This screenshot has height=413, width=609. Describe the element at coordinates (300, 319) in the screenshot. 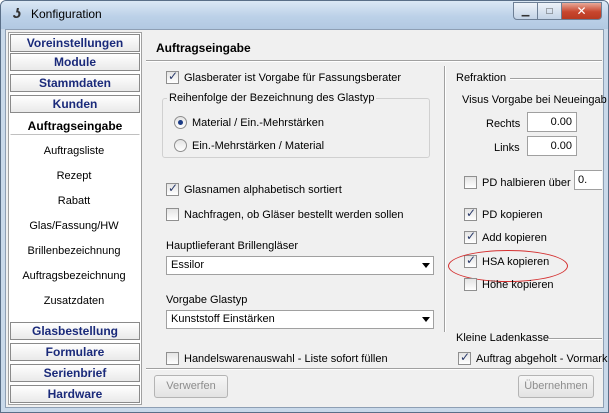

I see `vorgabe-glastyp-dropdown: Kunststoff Einstärken` at that location.